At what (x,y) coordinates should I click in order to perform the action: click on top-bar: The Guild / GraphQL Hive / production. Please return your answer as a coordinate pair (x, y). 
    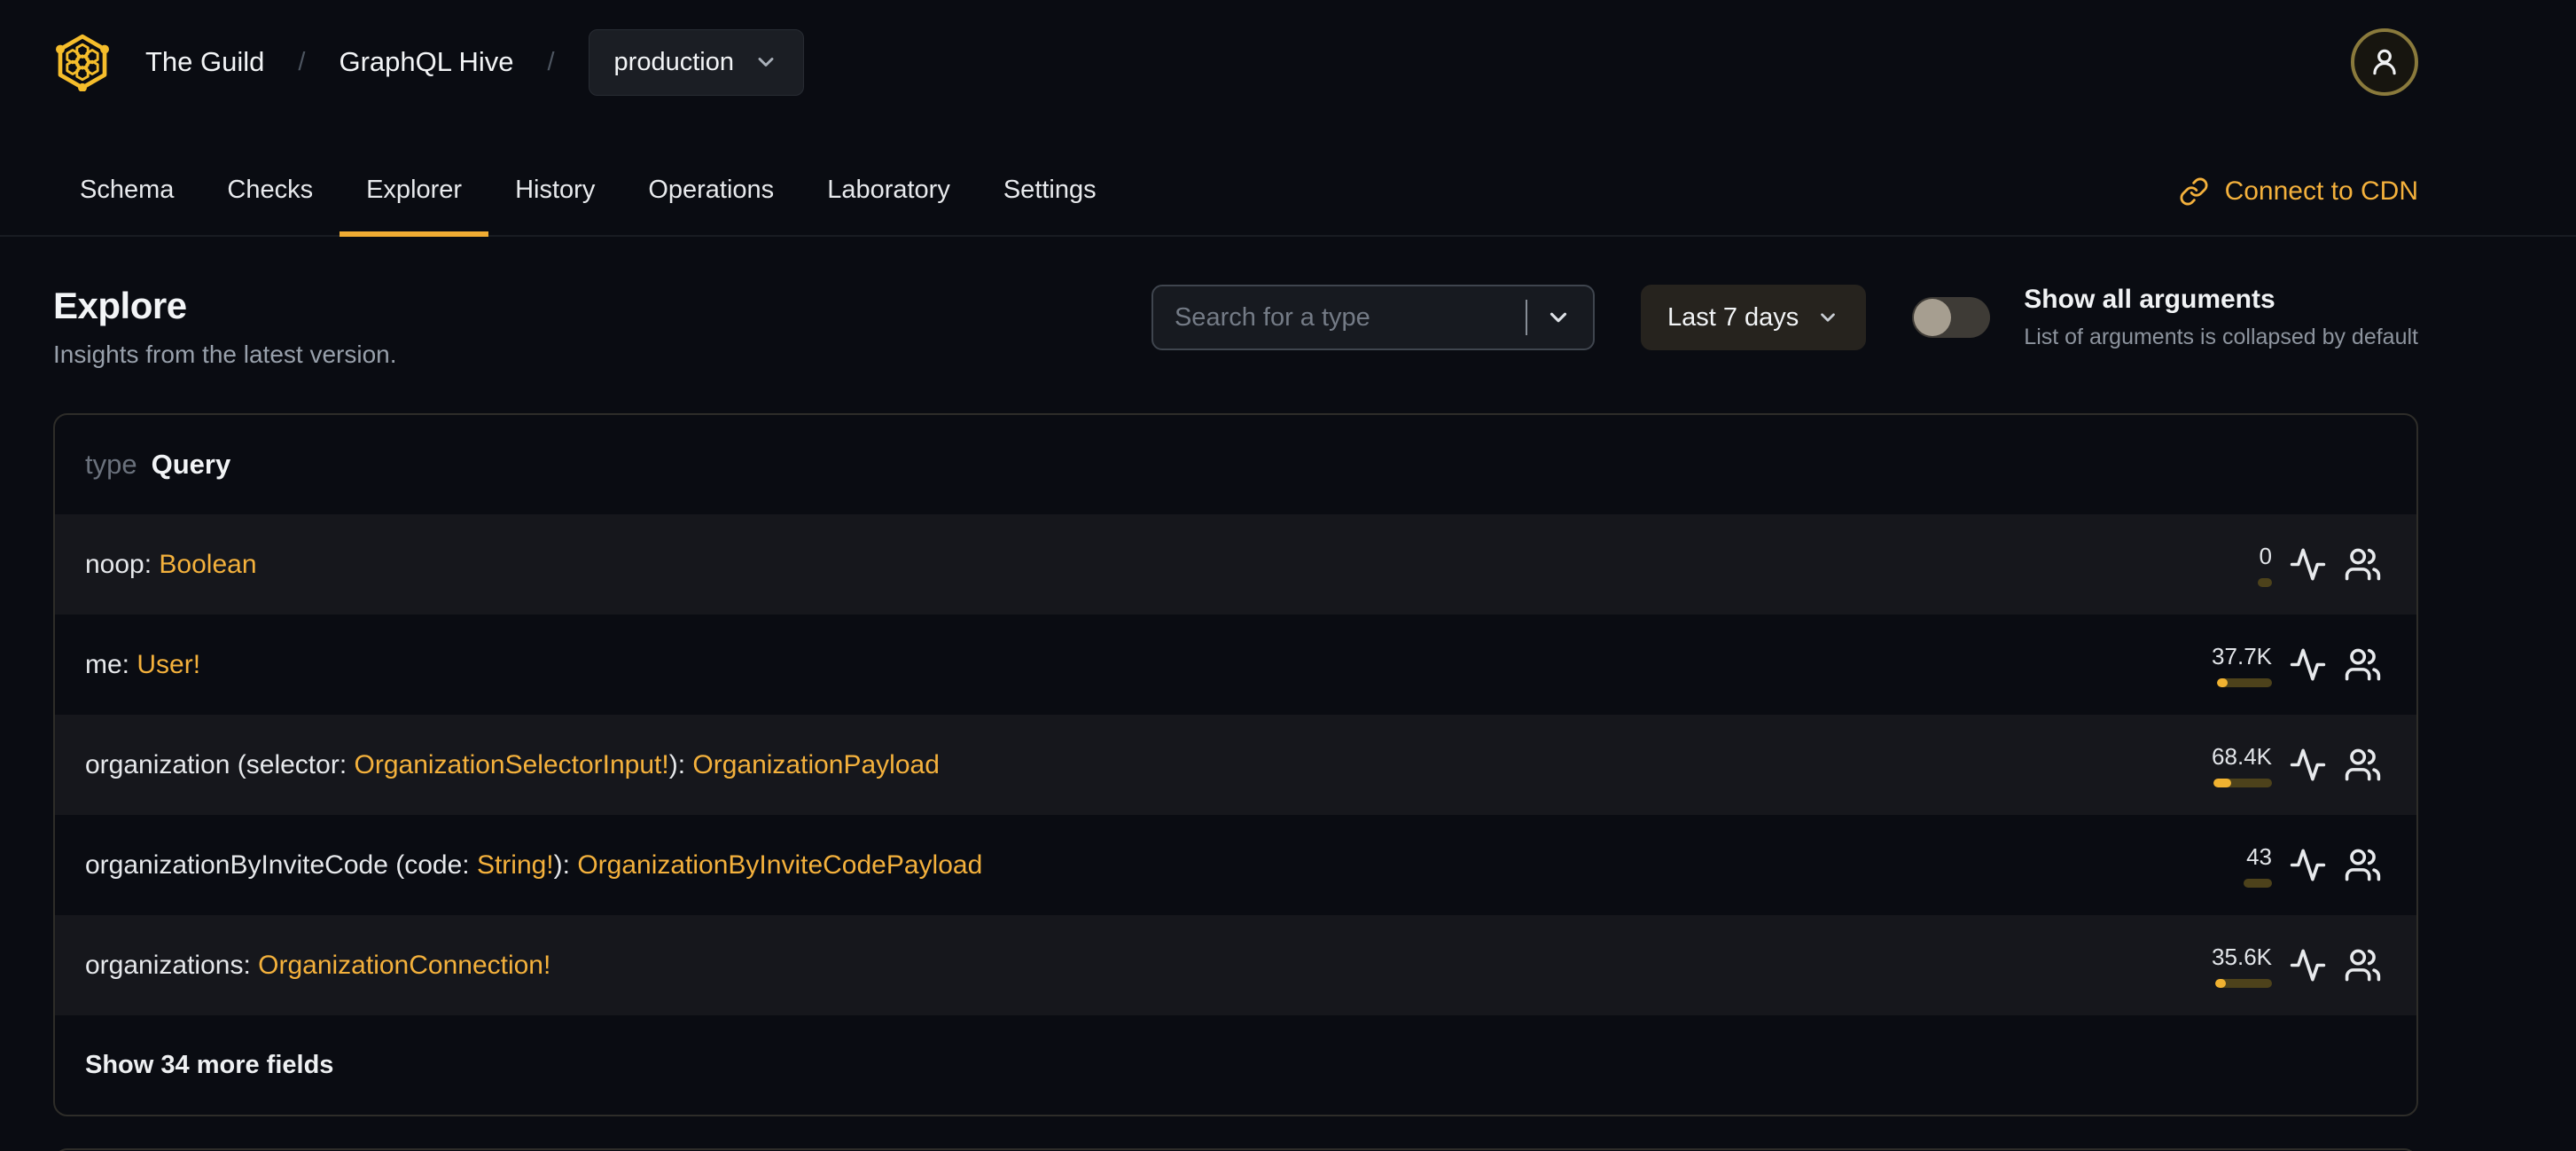
    Looking at the image, I should click on (1235, 62).